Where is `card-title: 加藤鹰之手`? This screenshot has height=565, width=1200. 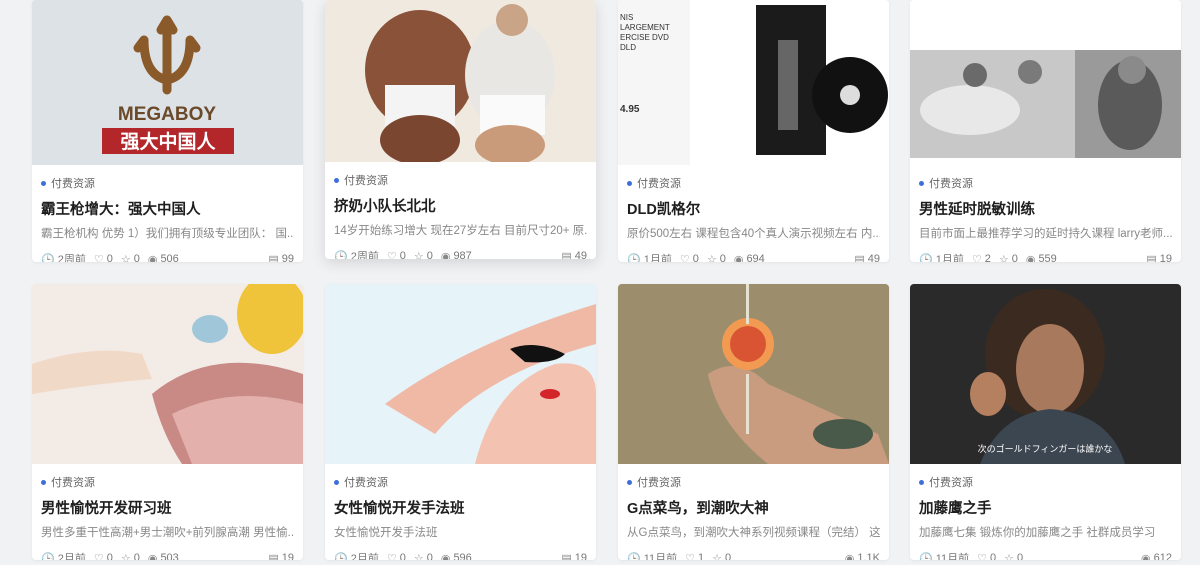 card-title: 加藤鹰之手 is located at coordinates (1045, 507).